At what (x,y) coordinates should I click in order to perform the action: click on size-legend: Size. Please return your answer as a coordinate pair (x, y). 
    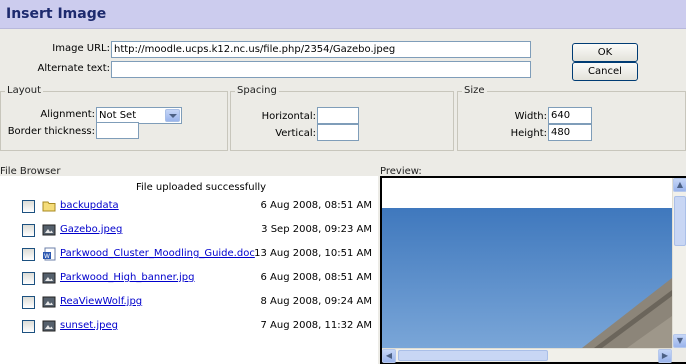
    Looking at the image, I should click on (474, 91).